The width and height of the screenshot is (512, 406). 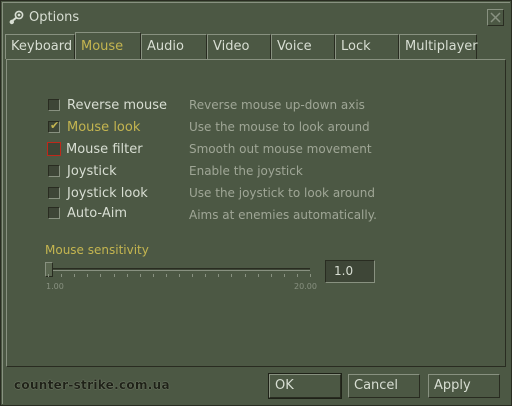 What do you see at coordinates (54, 105) in the screenshot?
I see `reverse-mouse-checkbox` at bounding box center [54, 105].